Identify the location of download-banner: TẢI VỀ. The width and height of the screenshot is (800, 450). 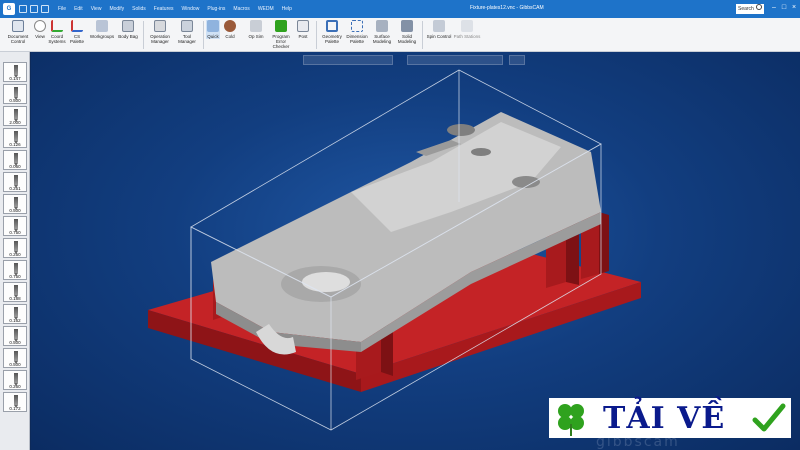
(670, 418).